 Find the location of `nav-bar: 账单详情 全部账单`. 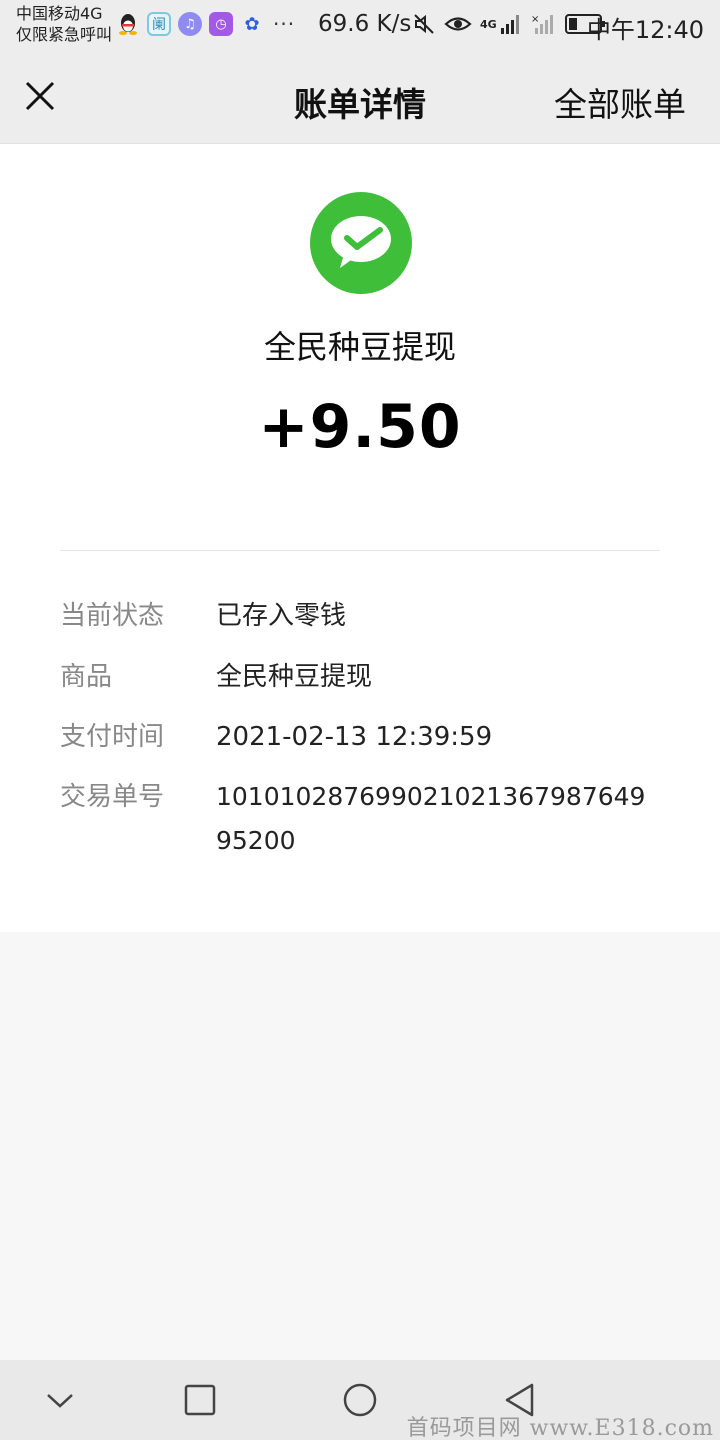

nav-bar: 账单详情 全部账单 is located at coordinates (360, 97).